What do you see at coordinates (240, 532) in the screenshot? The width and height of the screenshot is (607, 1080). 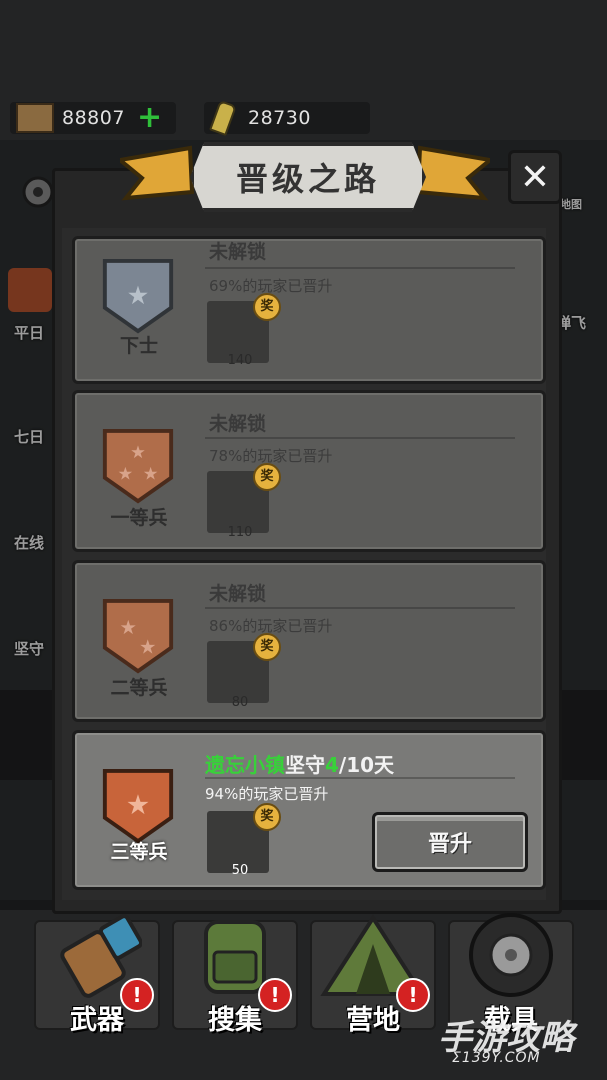 I see `reward-count: 110` at bounding box center [240, 532].